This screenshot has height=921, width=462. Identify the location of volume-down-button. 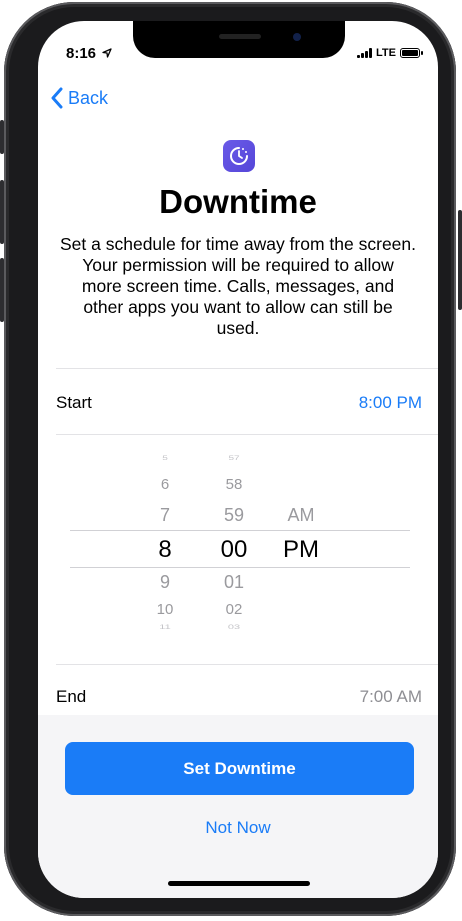
(2, 290).